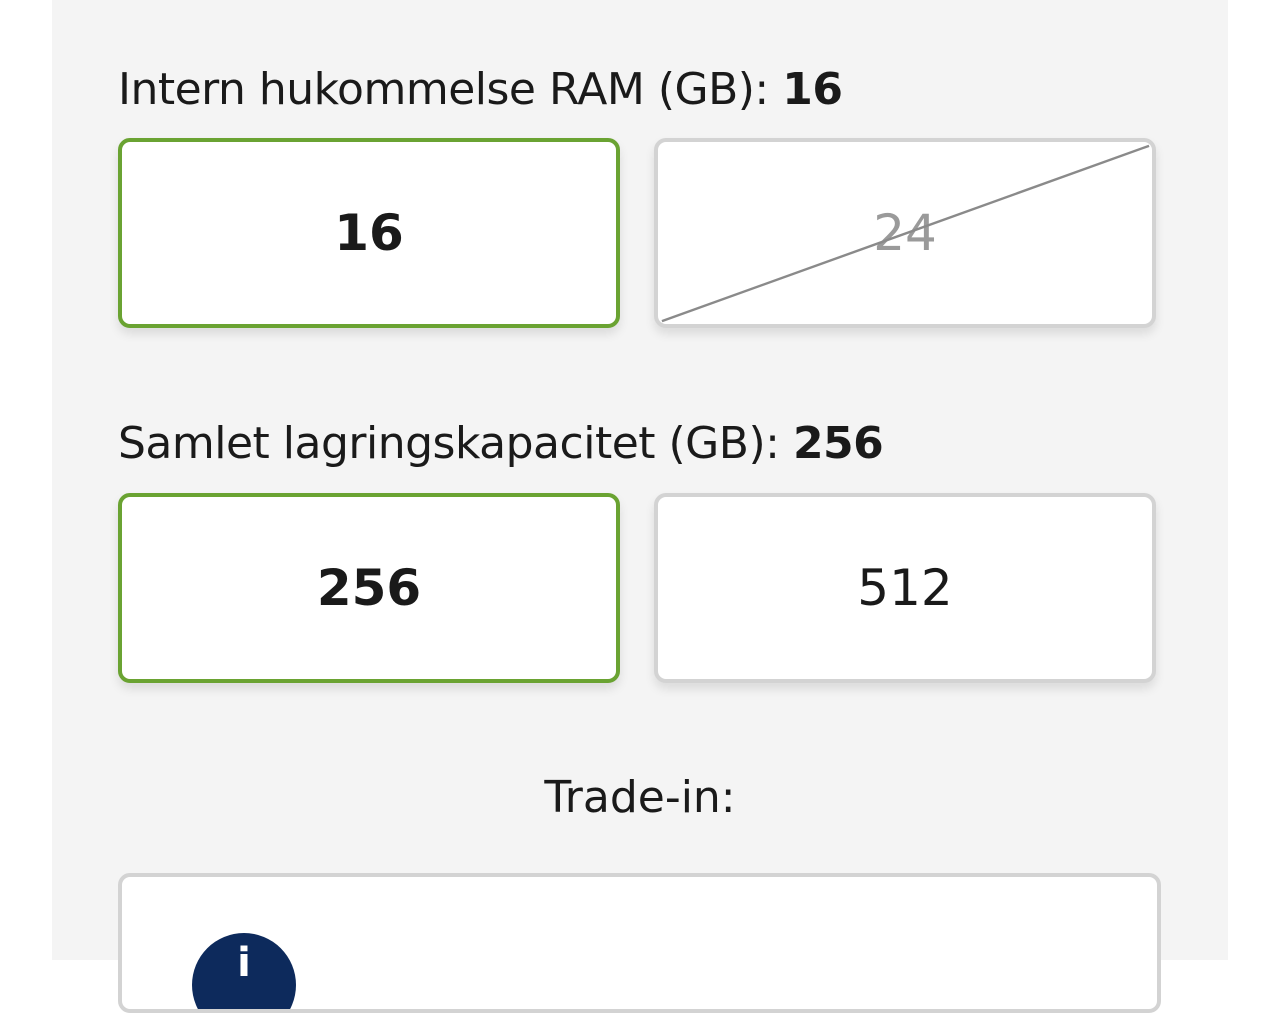 This screenshot has height=1013, width=1280. What do you see at coordinates (639, 943) in the screenshot?
I see `trade-in-card: i` at bounding box center [639, 943].